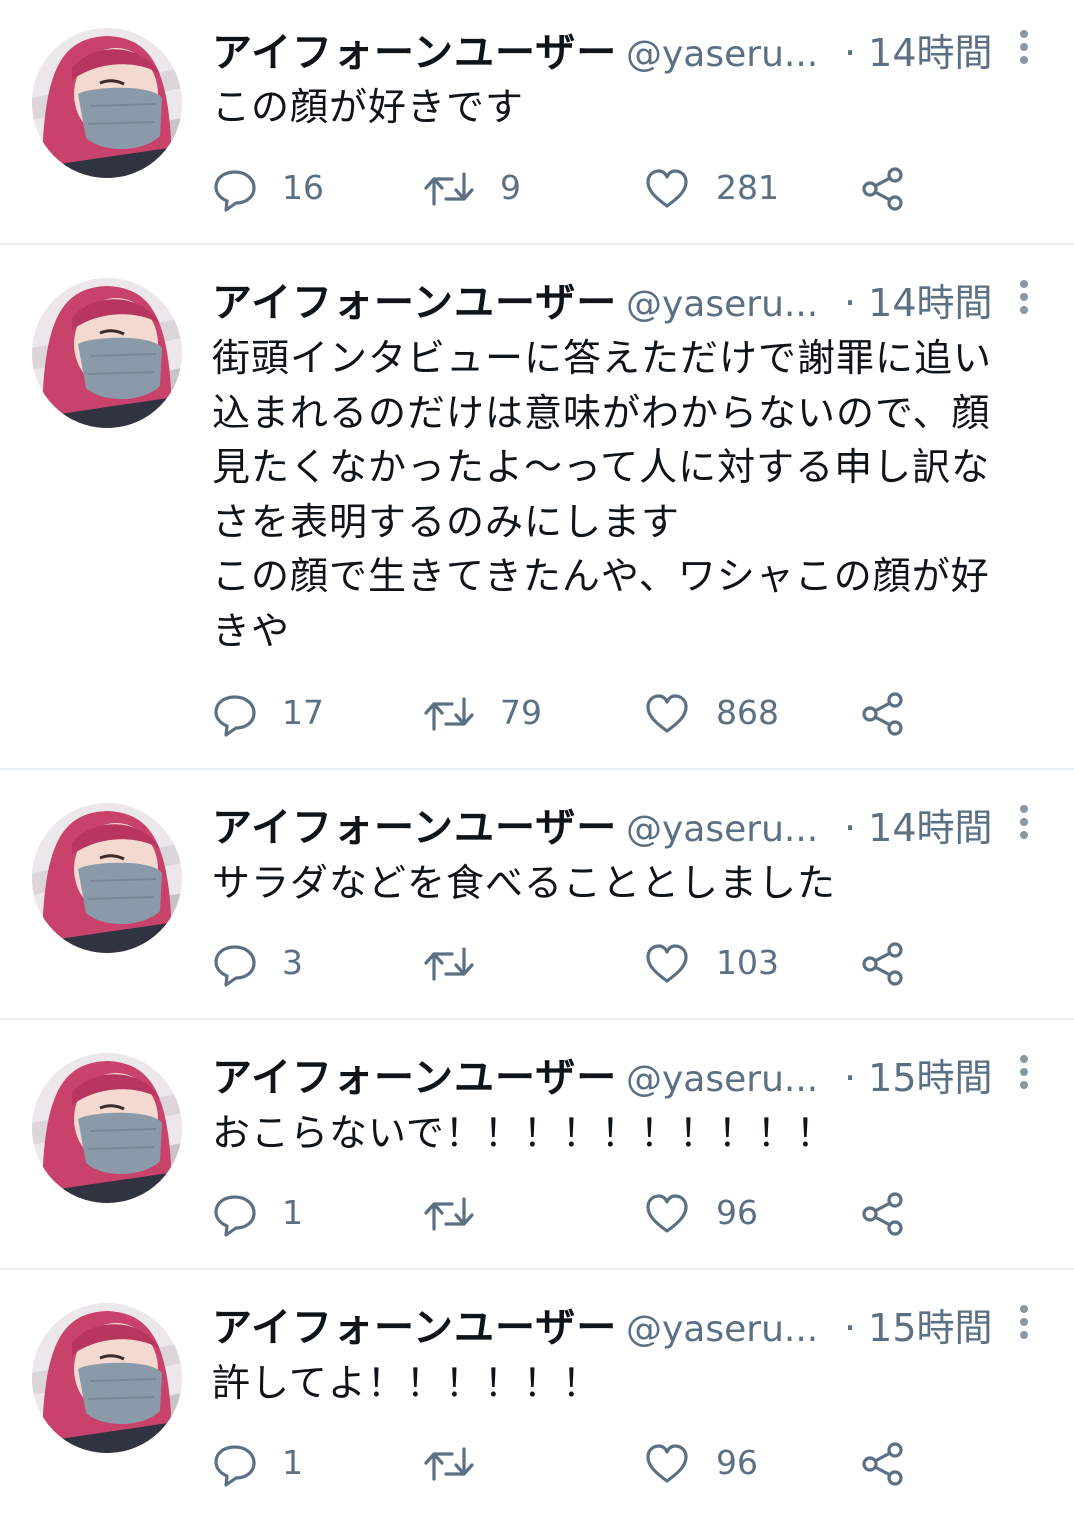  What do you see at coordinates (747, 187) in the screenshot?
I see `like-count: 281` at bounding box center [747, 187].